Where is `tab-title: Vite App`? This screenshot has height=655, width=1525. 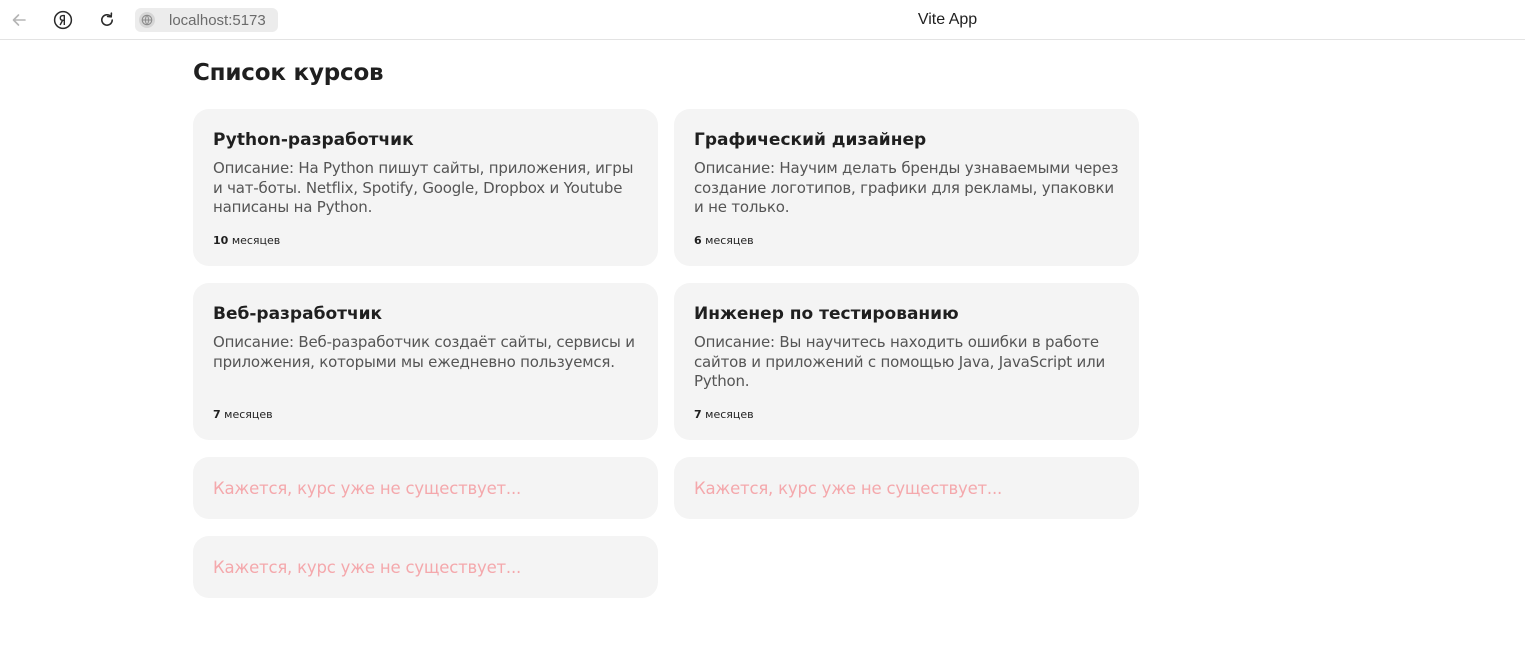 tab-title: Vite App is located at coordinates (947, 19).